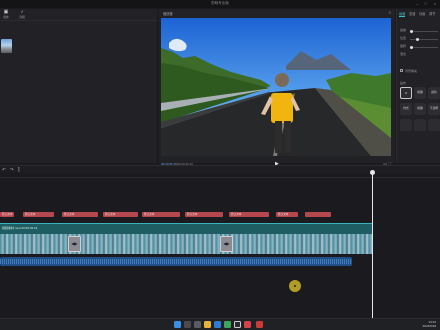 The height and width of the screenshot is (330, 440). I want to click on start-icon, so click(177, 324).